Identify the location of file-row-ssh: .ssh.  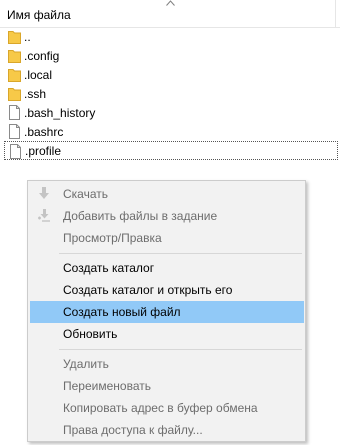
(171, 93).